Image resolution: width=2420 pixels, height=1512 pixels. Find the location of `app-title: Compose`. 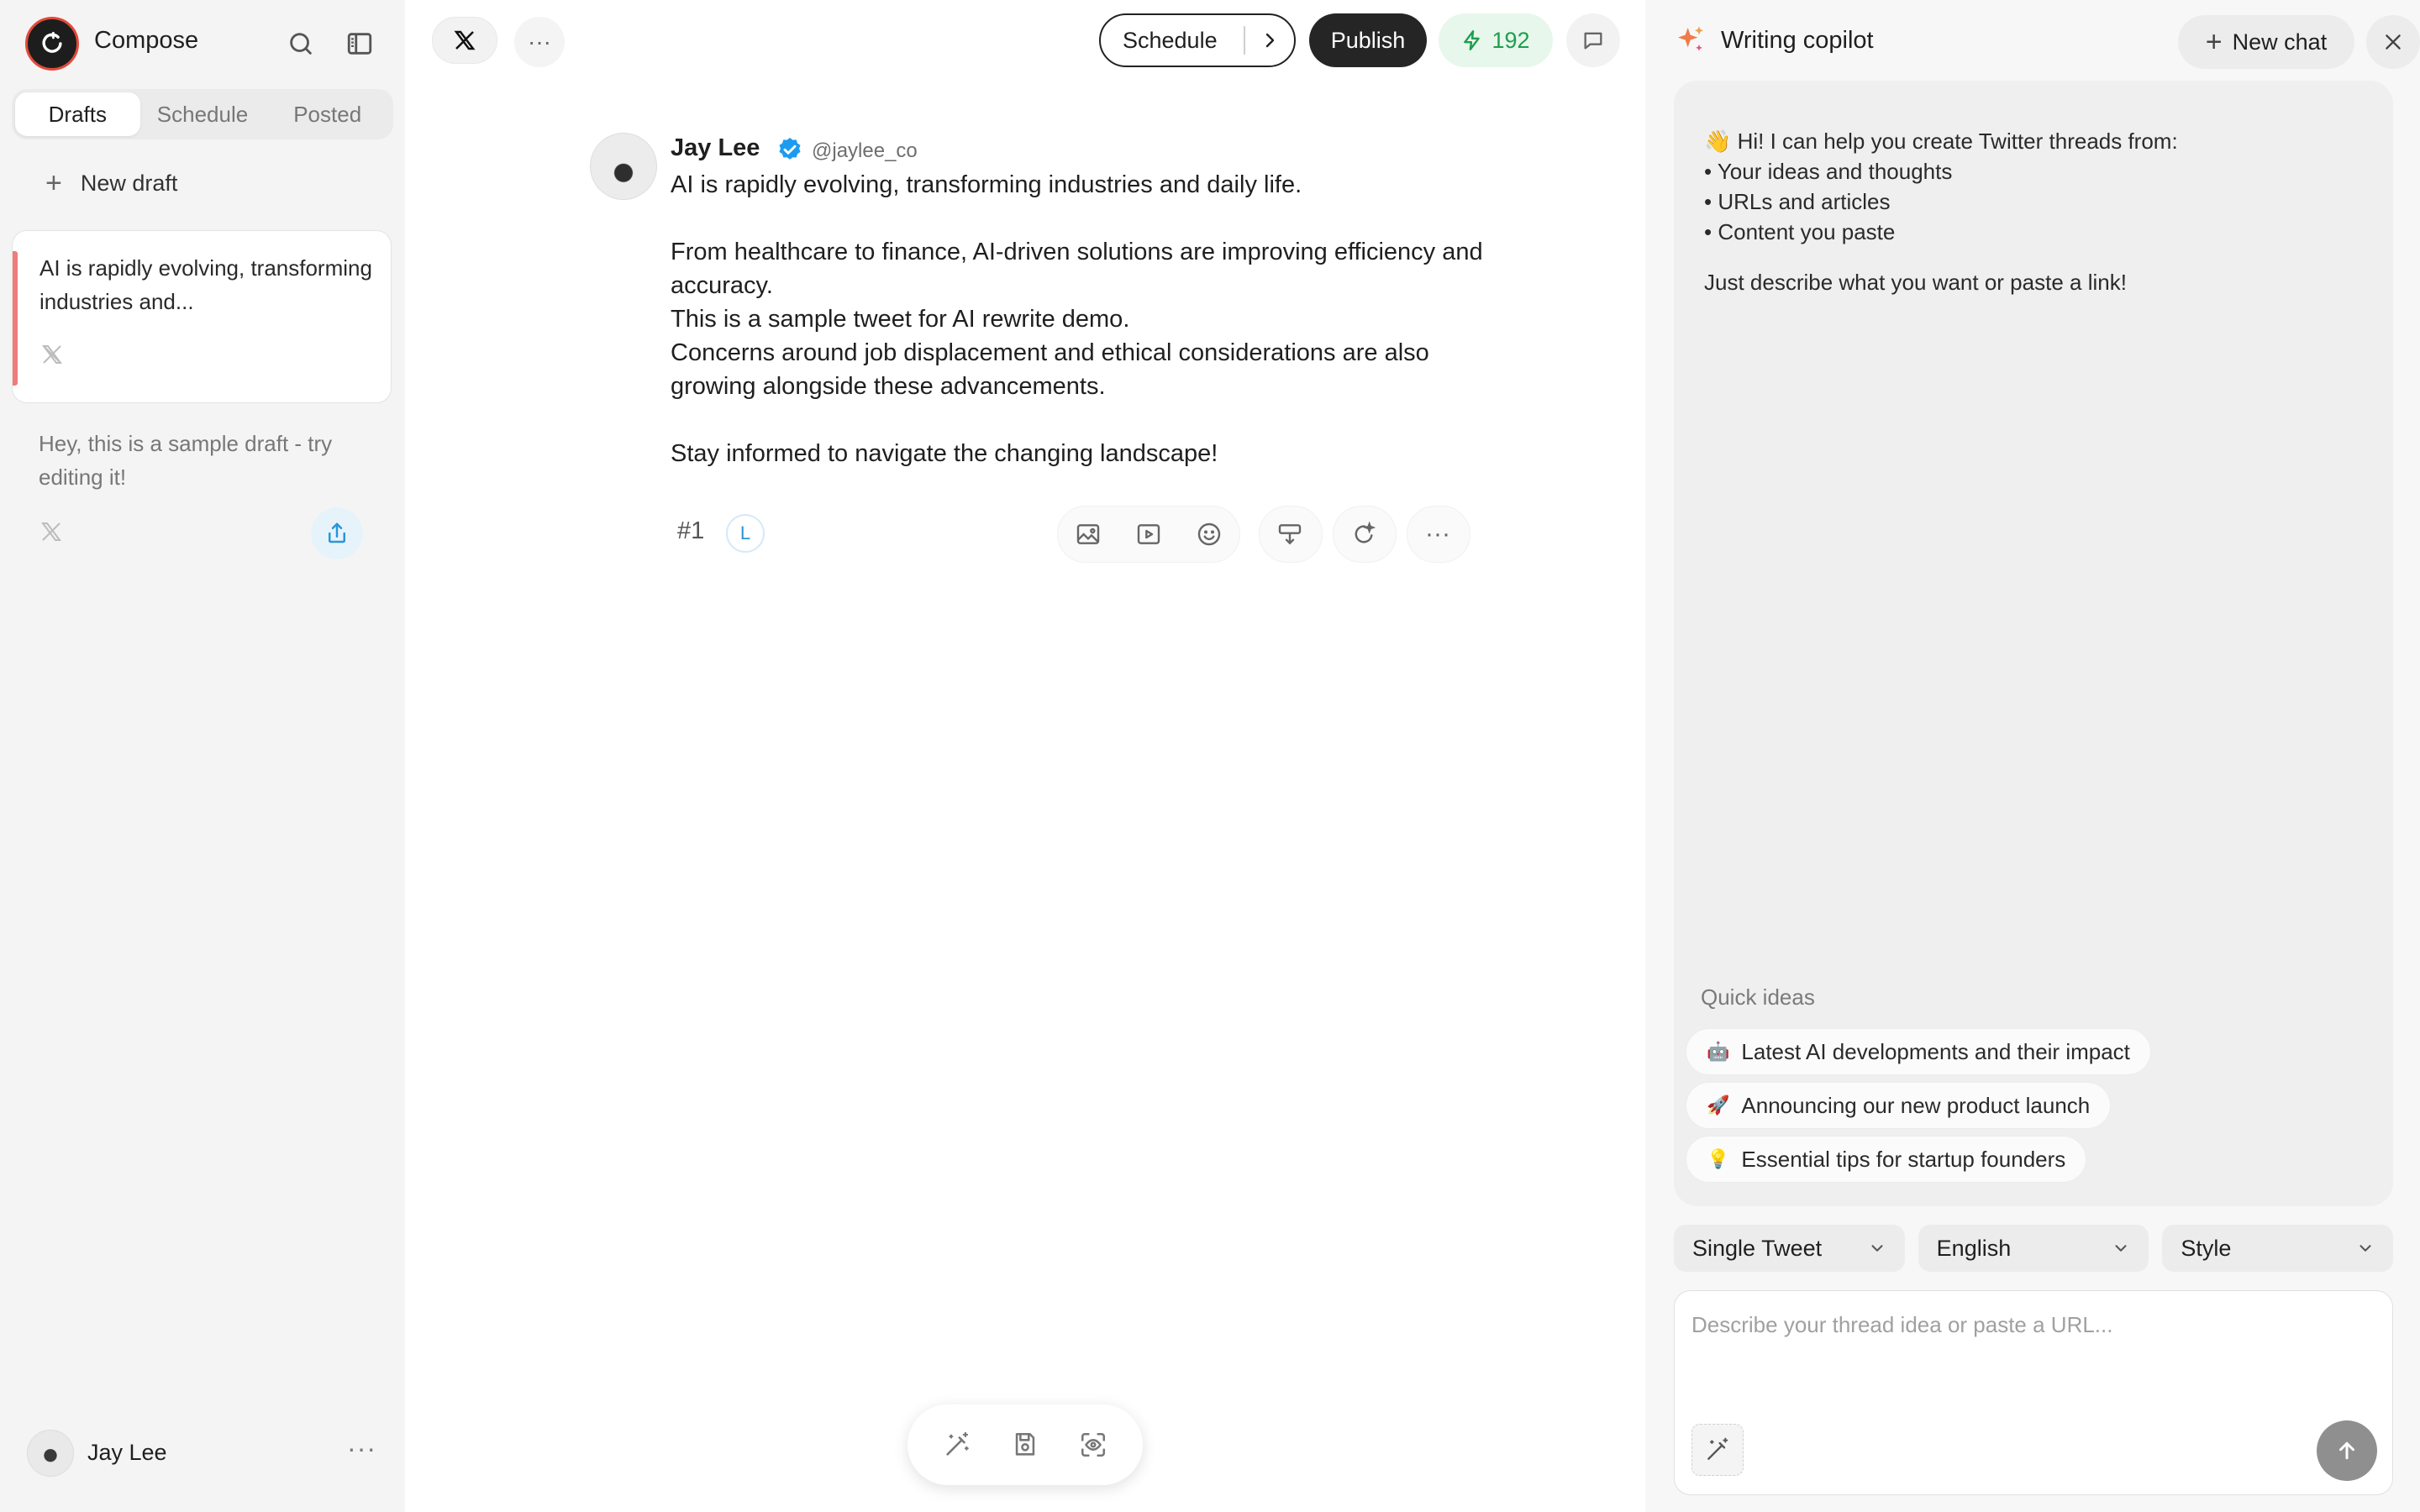

app-title: Compose is located at coordinates (146, 40).